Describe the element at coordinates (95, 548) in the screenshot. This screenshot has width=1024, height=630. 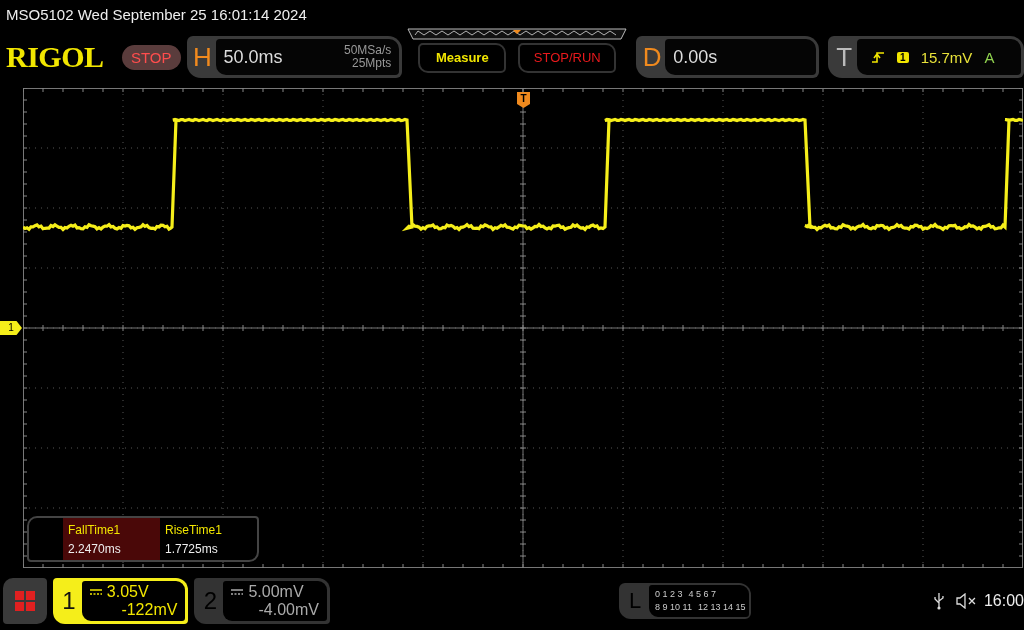
I see `measurement-value: 2.2470ms` at that location.